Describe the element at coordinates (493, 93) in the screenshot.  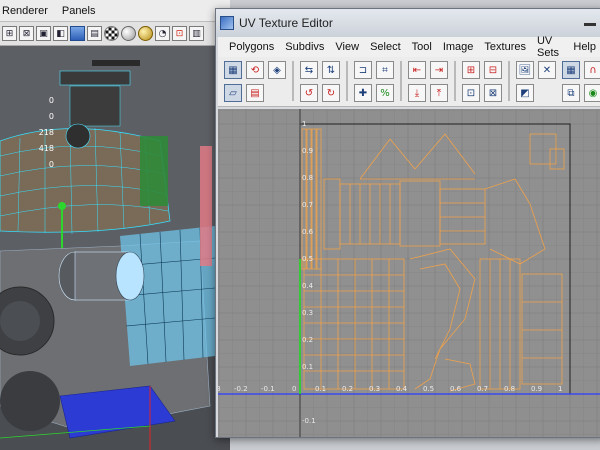
I see `normalize-icon: ⊠` at that location.